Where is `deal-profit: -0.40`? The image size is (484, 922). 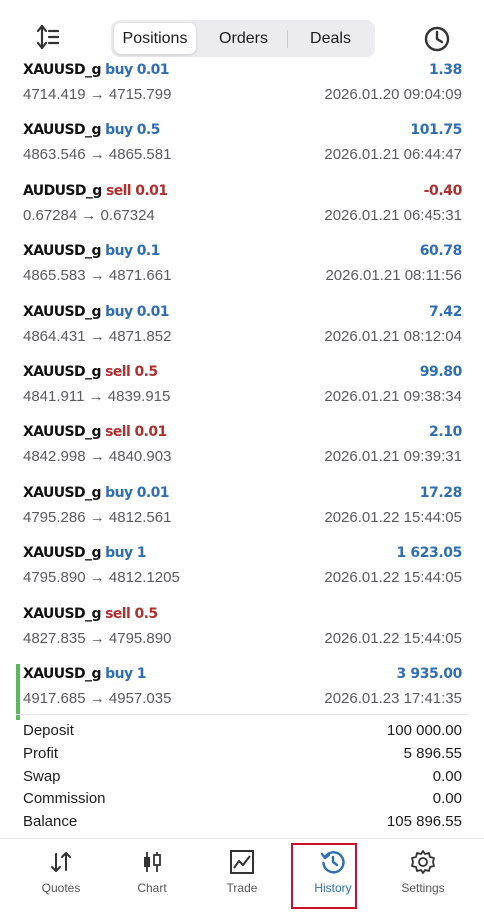 deal-profit: -0.40 is located at coordinates (443, 190).